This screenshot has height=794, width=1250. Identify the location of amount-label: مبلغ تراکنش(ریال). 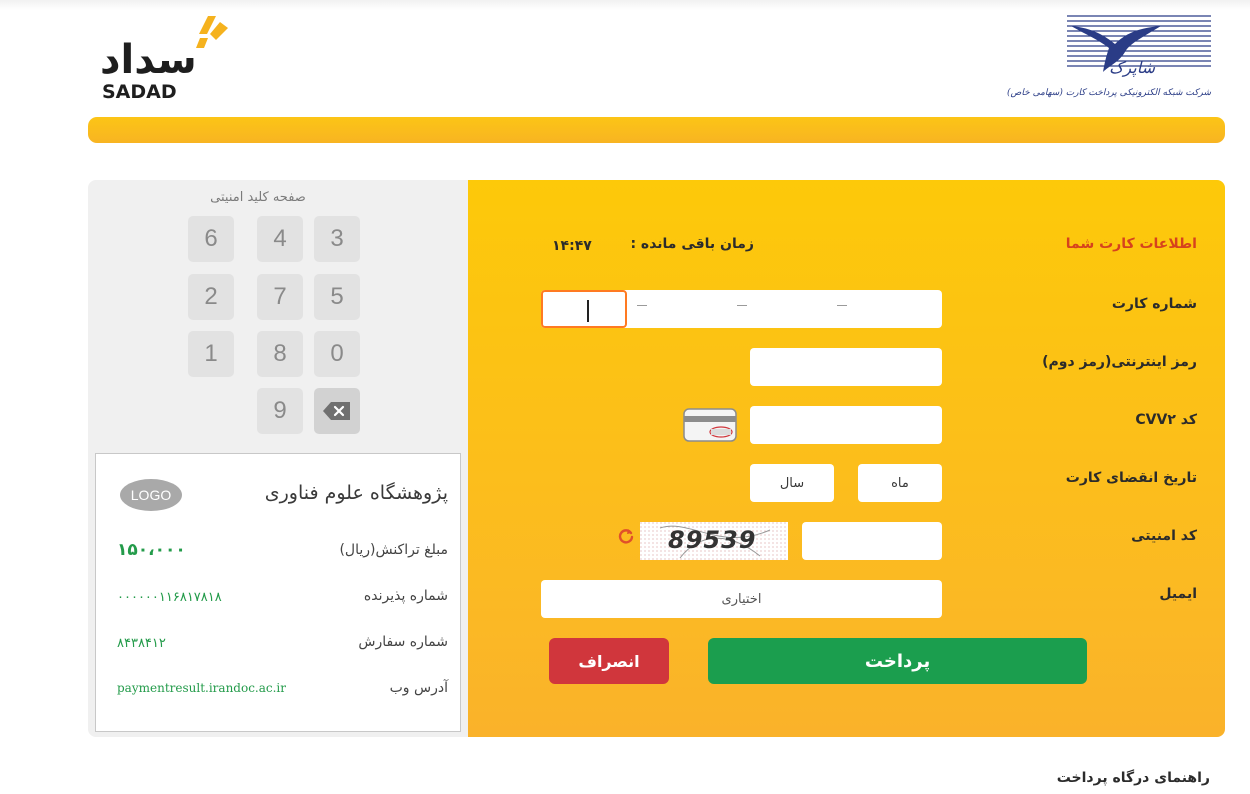
(393, 550).